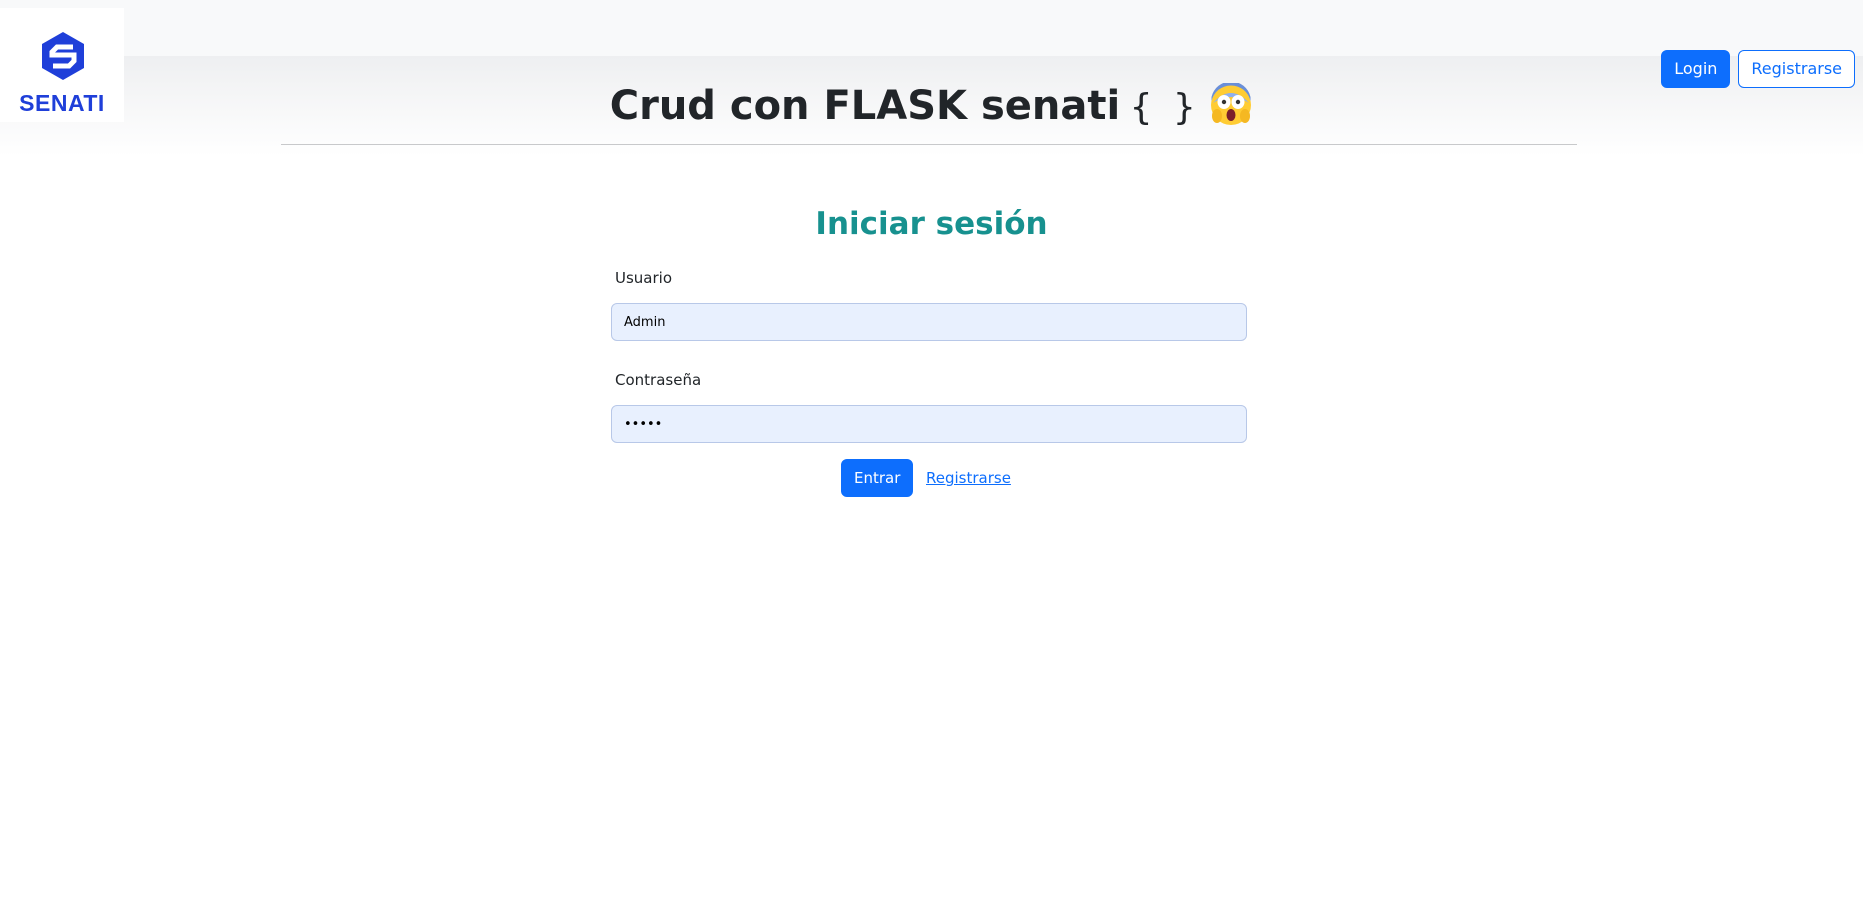 The image size is (1863, 920). What do you see at coordinates (877, 478) in the screenshot?
I see `submit-button: Entrar` at bounding box center [877, 478].